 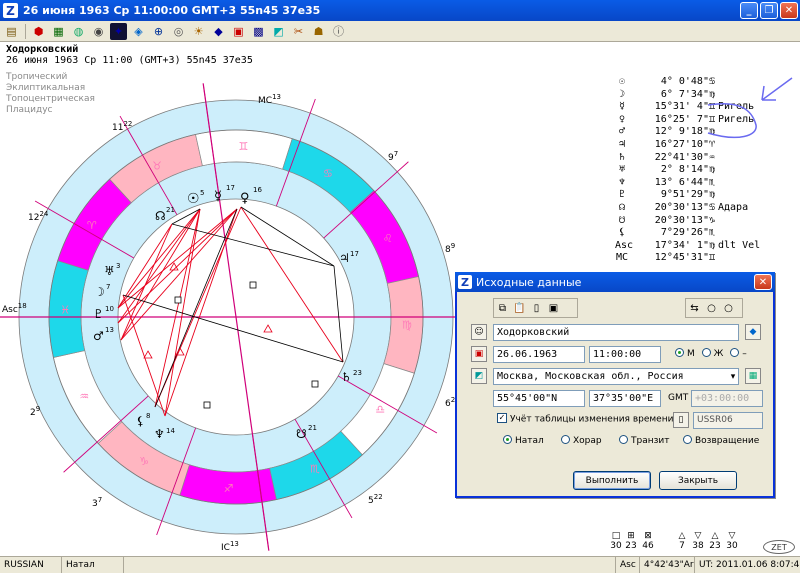 I want to click on south-node-glyph: ☋, so click(x=301, y=434).